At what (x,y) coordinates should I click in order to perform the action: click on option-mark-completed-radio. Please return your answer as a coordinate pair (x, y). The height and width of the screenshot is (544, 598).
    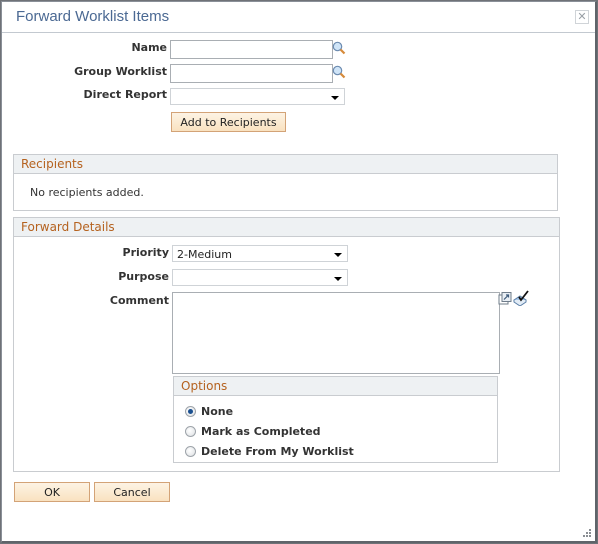
    Looking at the image, I should click on (190, 431).